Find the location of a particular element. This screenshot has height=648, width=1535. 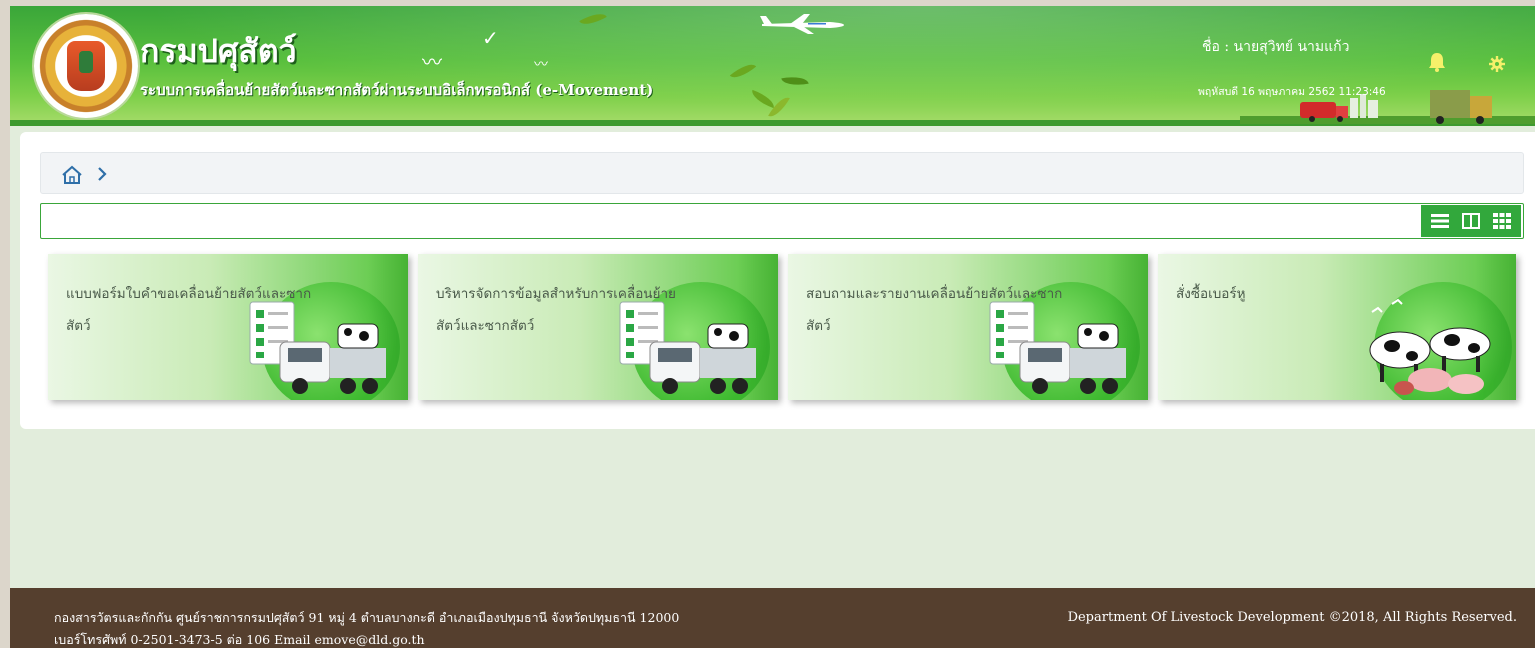

search-input is located at coordinates (730, 221).